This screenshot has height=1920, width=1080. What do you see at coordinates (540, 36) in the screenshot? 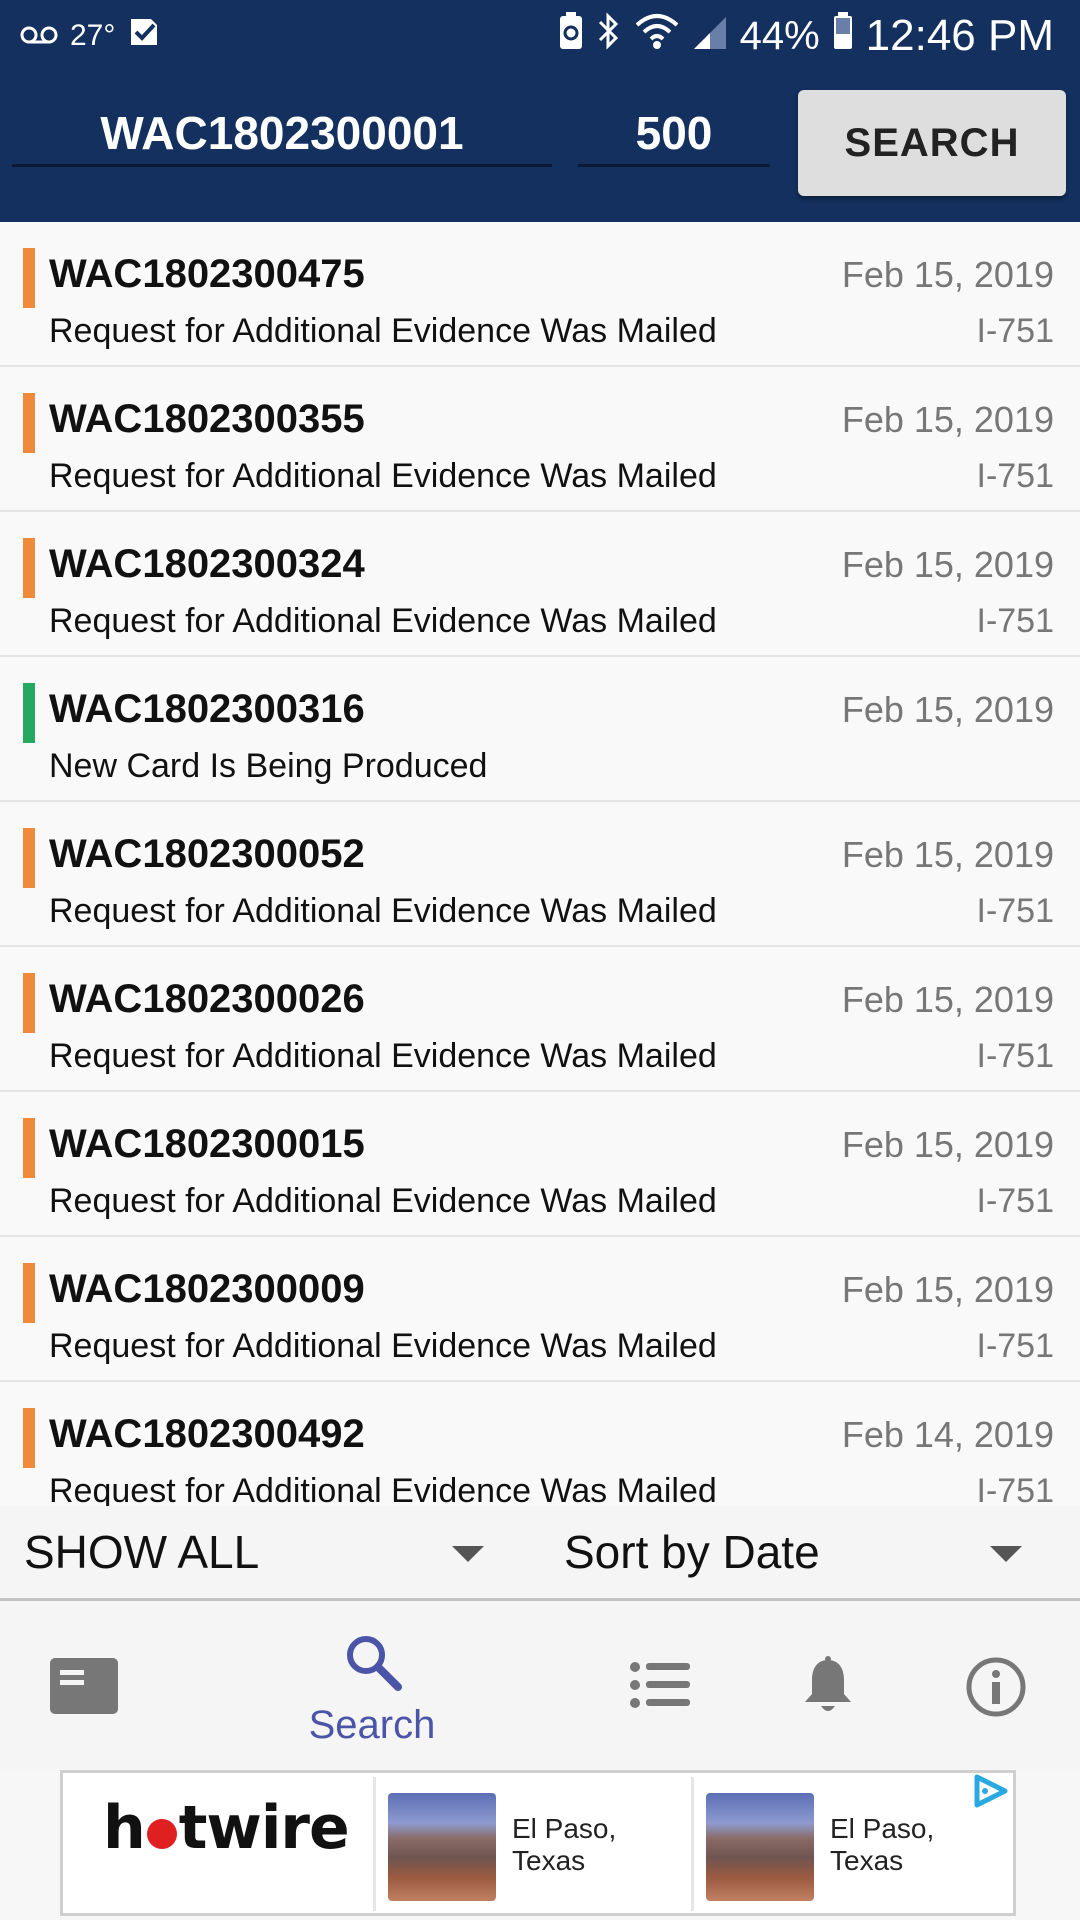
I see `status-bar: 27° 44% 12:46 PM` at bounding box center [540, 36].